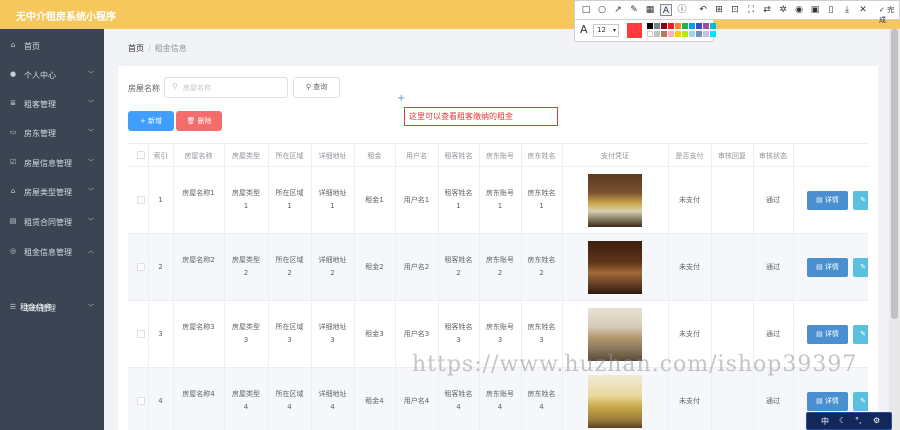  I want to click on column-header: 房屋类型, so click(246, 156).